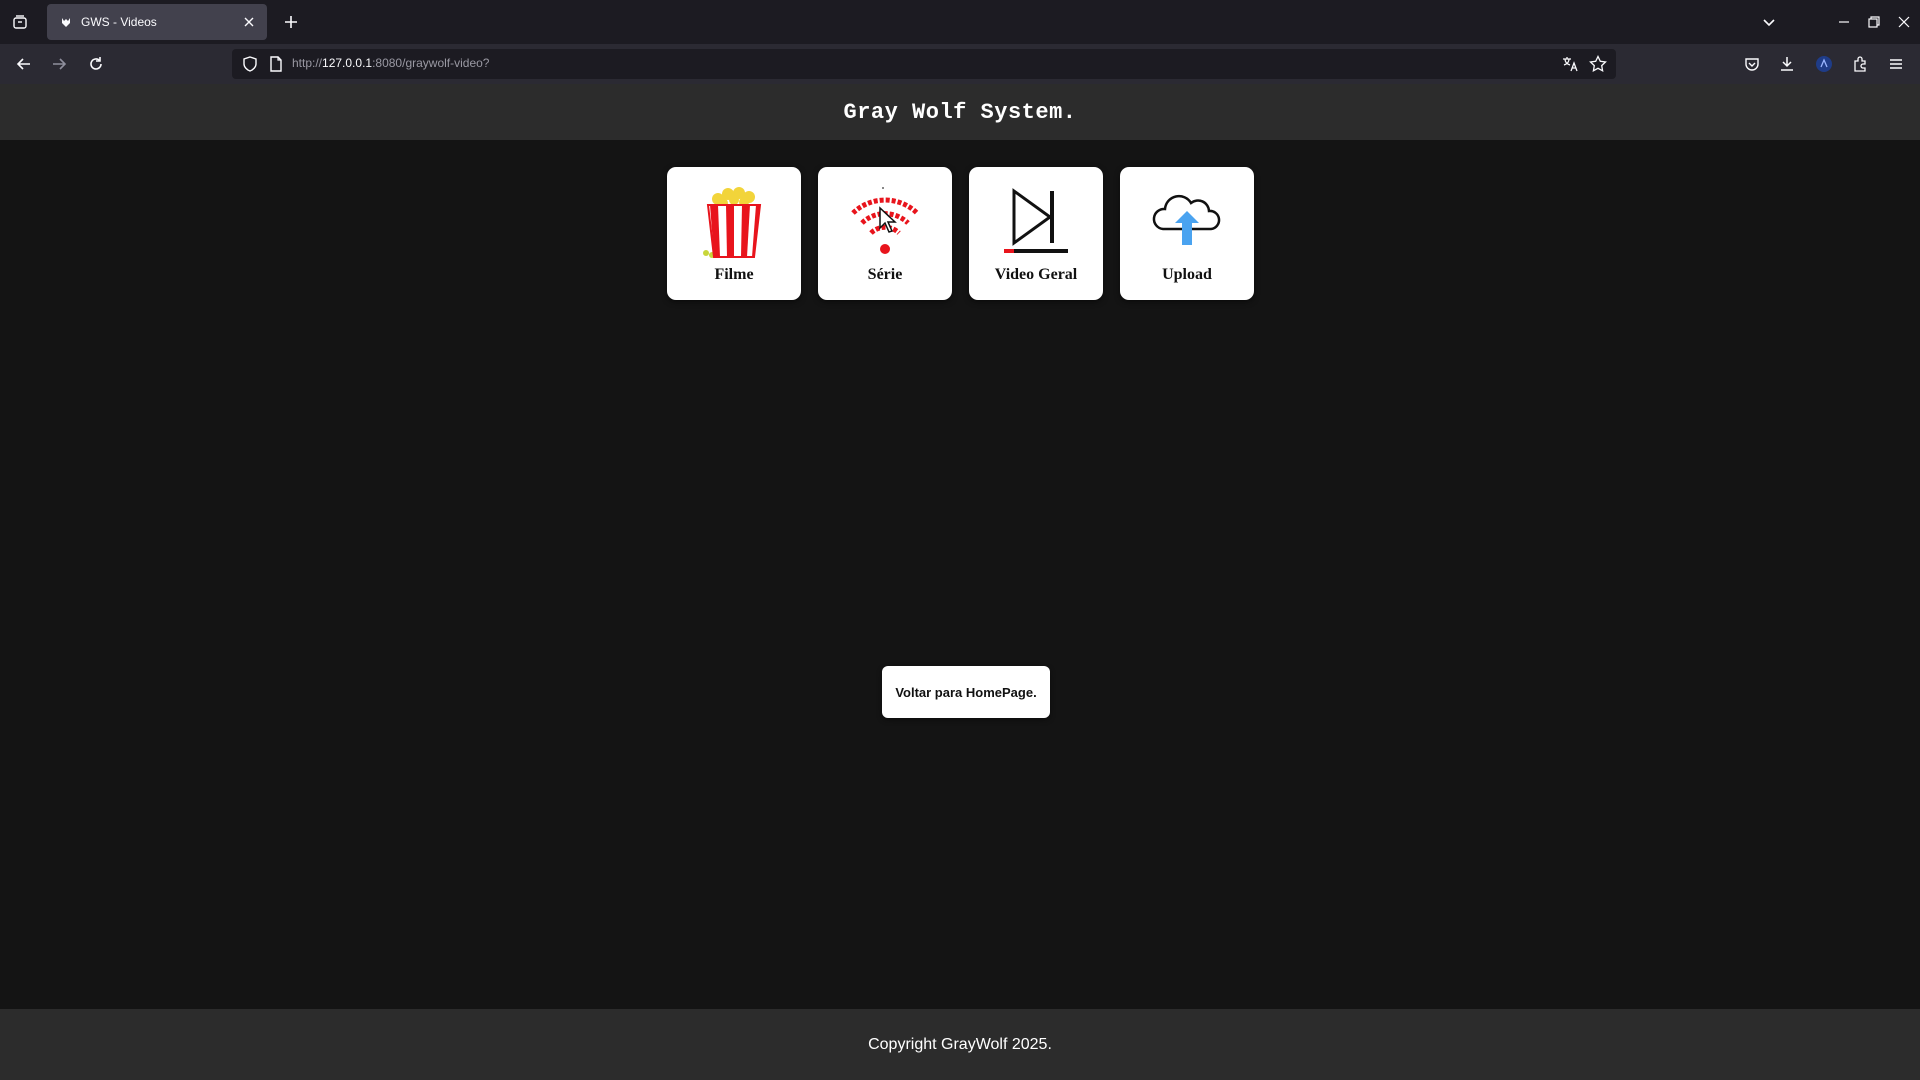  Describe the element at coordinates (1036, 274) in the screenshot. I see `card-label: Video Geral` at that location.